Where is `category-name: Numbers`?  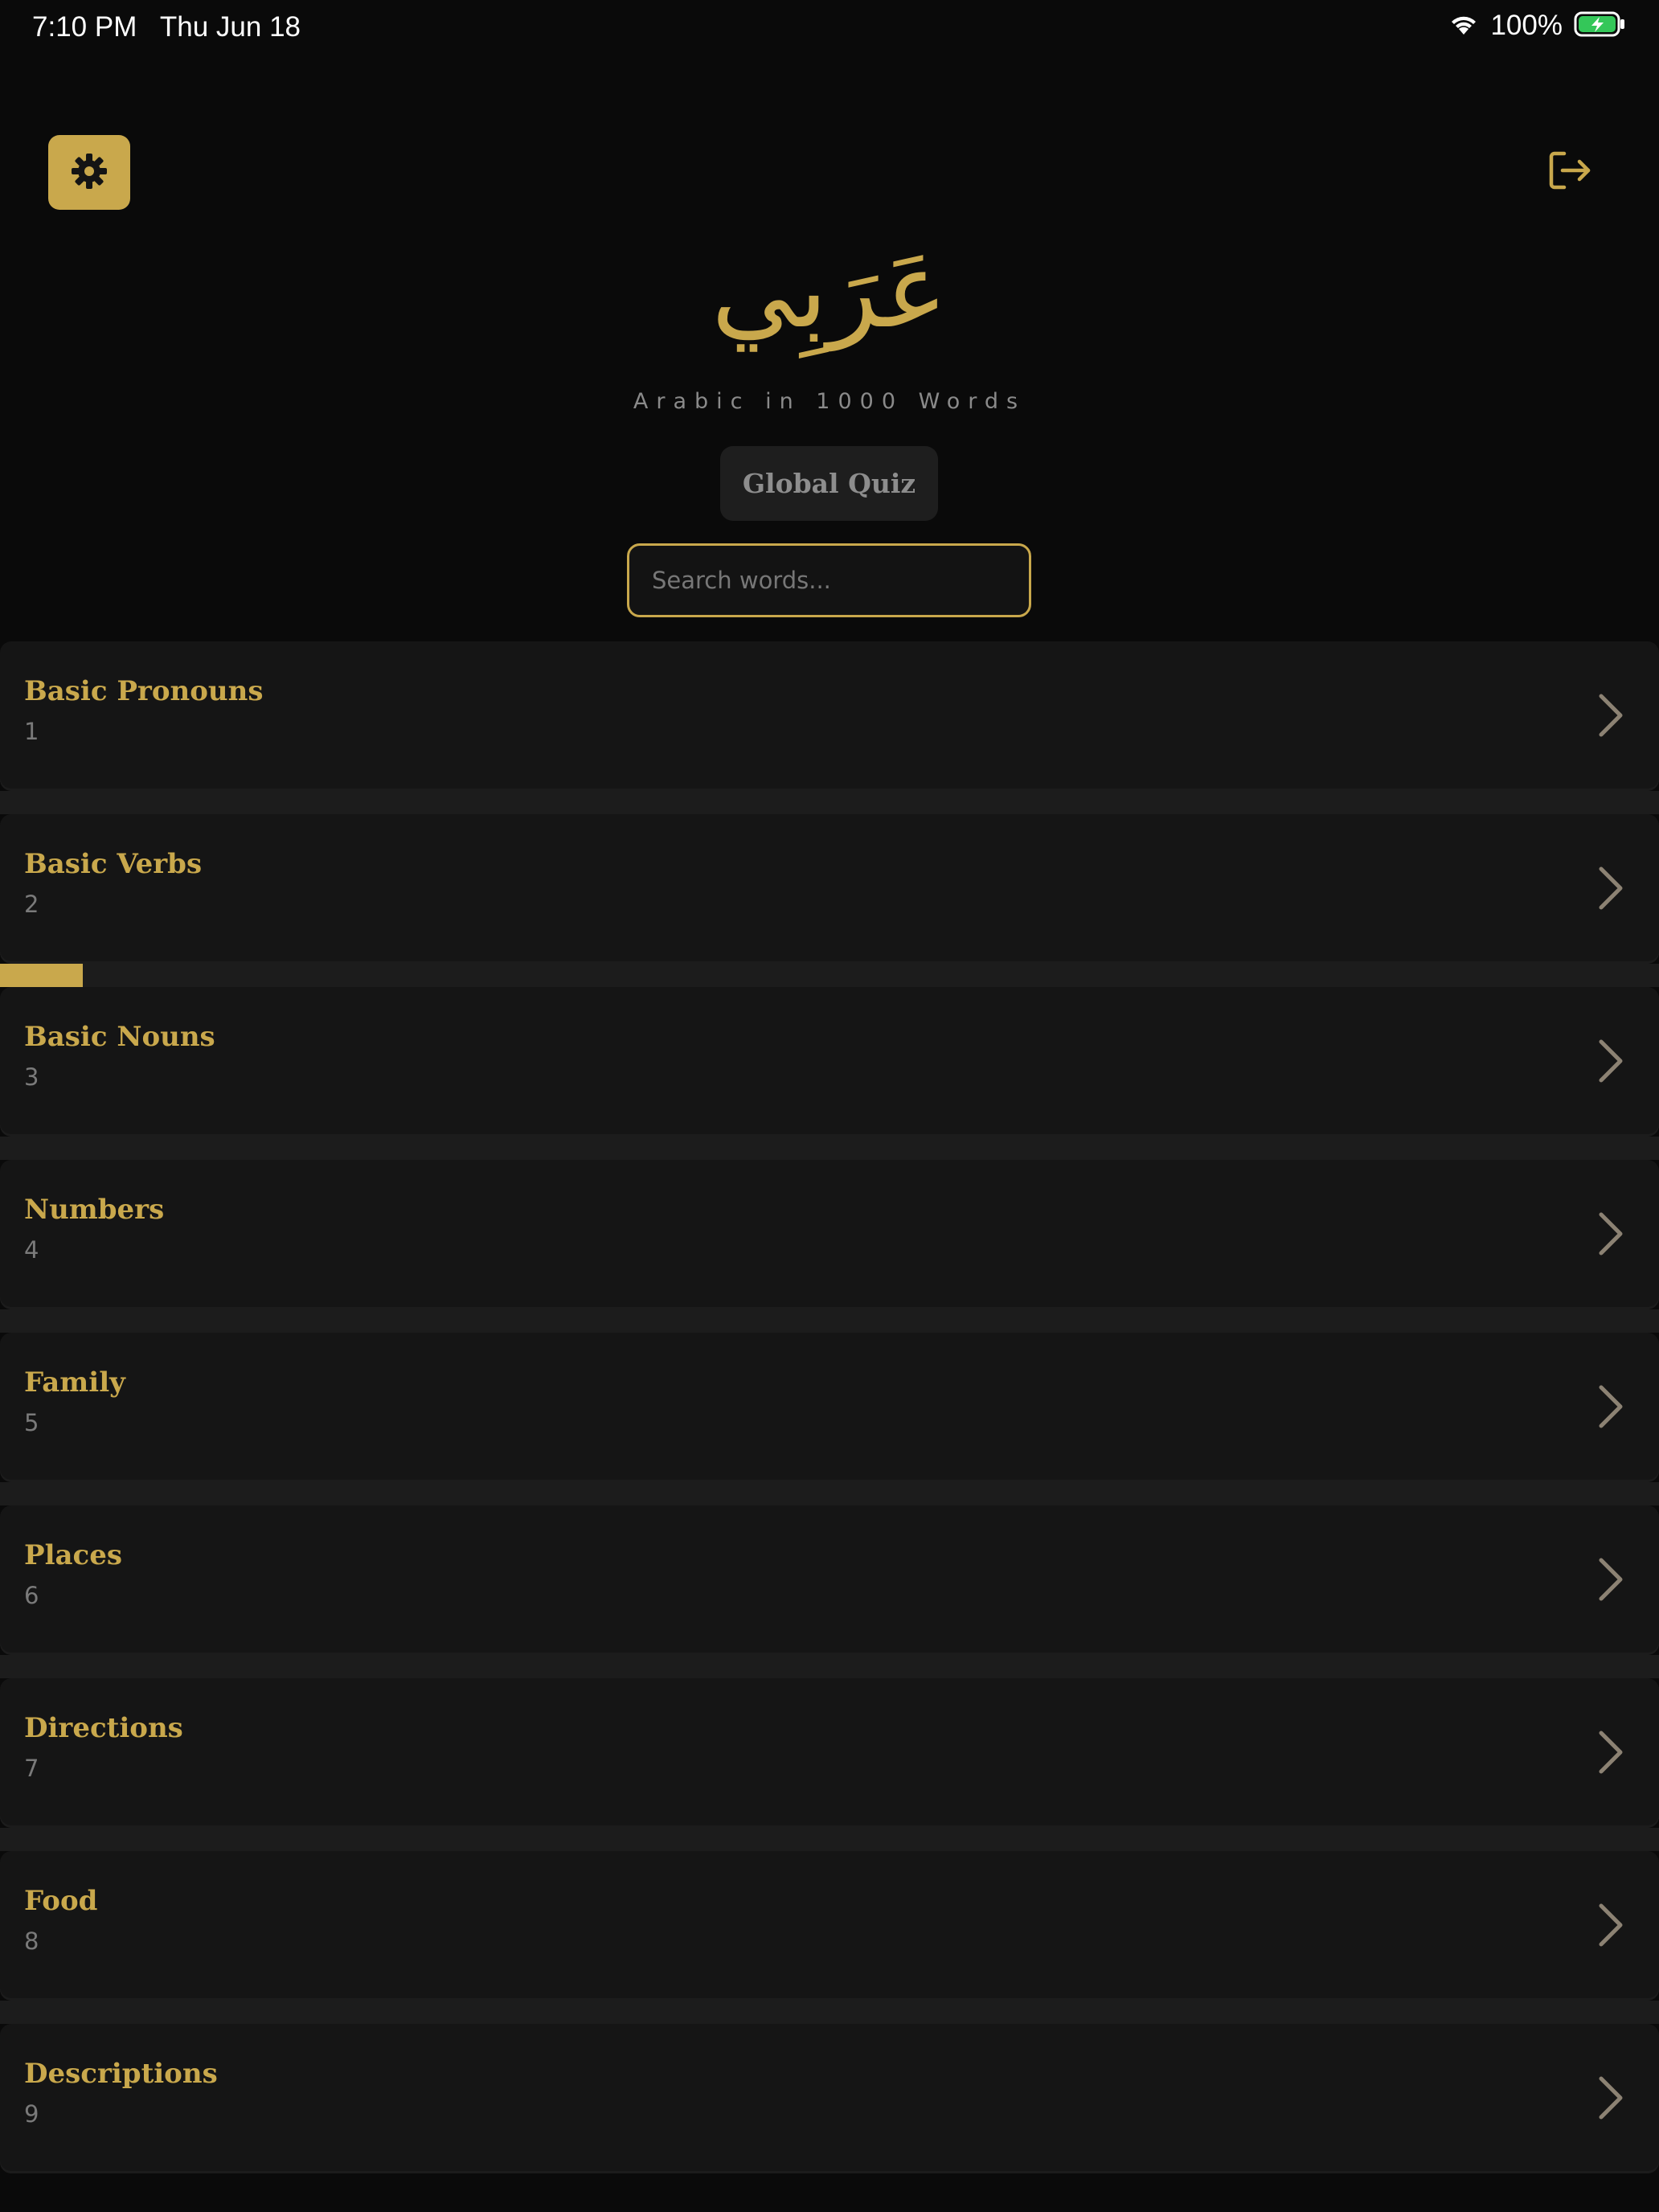 category-name: Numbers is located at coordinates (94, 1210).